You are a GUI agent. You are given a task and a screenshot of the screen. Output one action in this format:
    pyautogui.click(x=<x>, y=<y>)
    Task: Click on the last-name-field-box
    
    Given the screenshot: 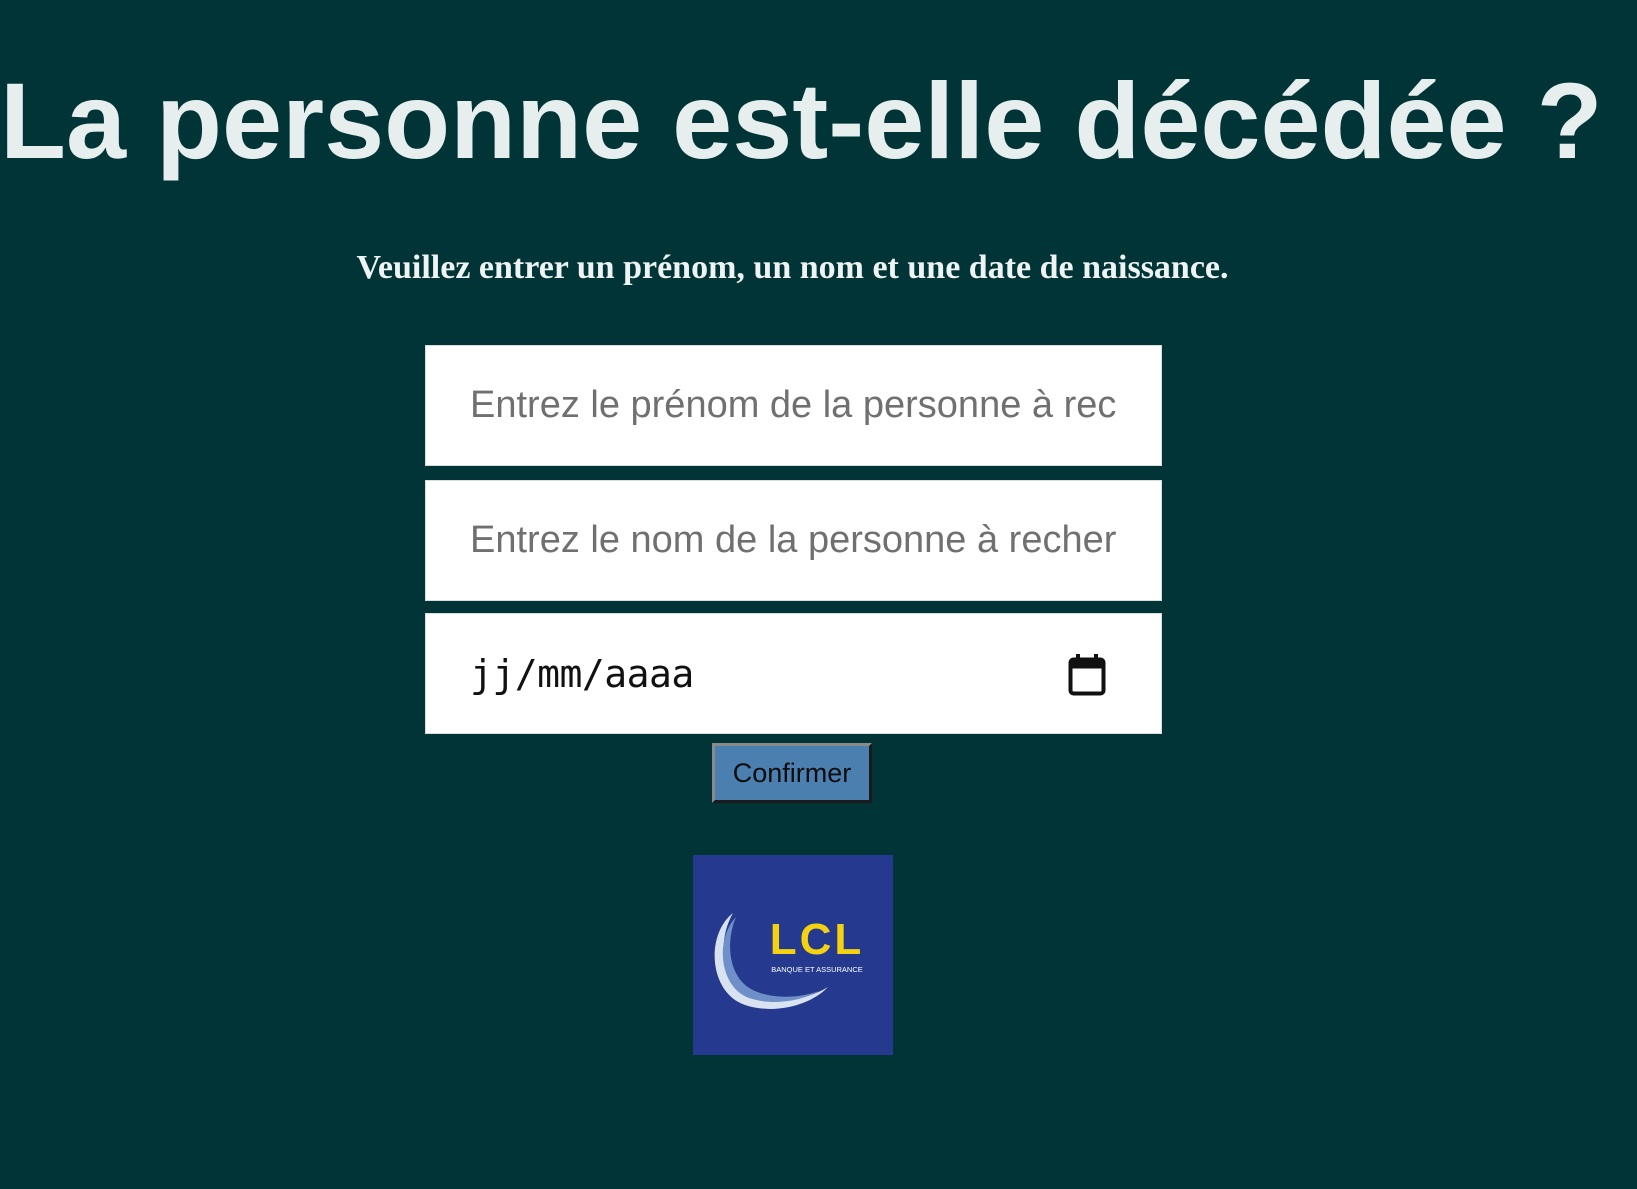 What is the action you would take?
    pyautogui.click(x=793, y=540)
    